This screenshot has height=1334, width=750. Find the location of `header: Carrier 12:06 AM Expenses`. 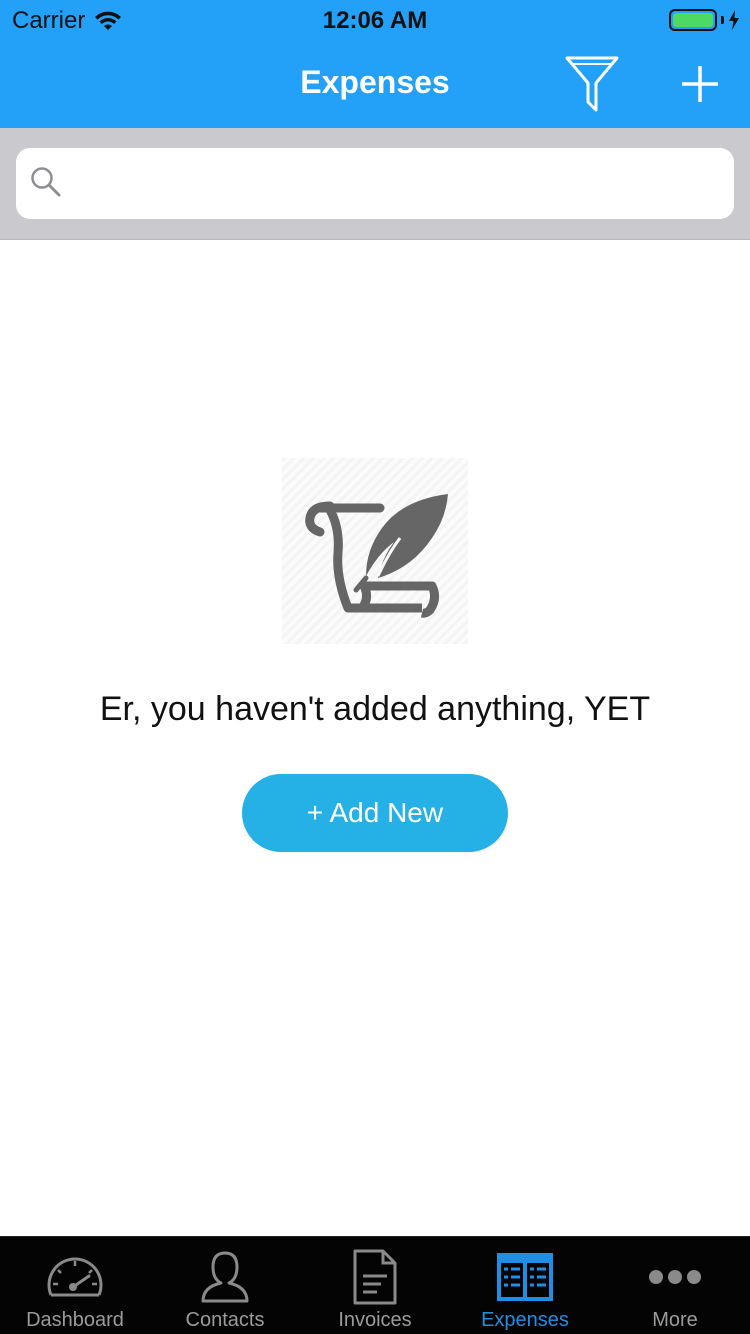

header: Carrier 12:06 AM Expenses is located at coordinates (375, 64).